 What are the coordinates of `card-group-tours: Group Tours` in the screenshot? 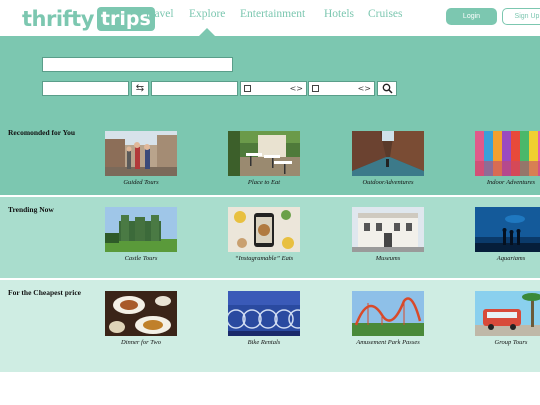 It's located at (507, 319).